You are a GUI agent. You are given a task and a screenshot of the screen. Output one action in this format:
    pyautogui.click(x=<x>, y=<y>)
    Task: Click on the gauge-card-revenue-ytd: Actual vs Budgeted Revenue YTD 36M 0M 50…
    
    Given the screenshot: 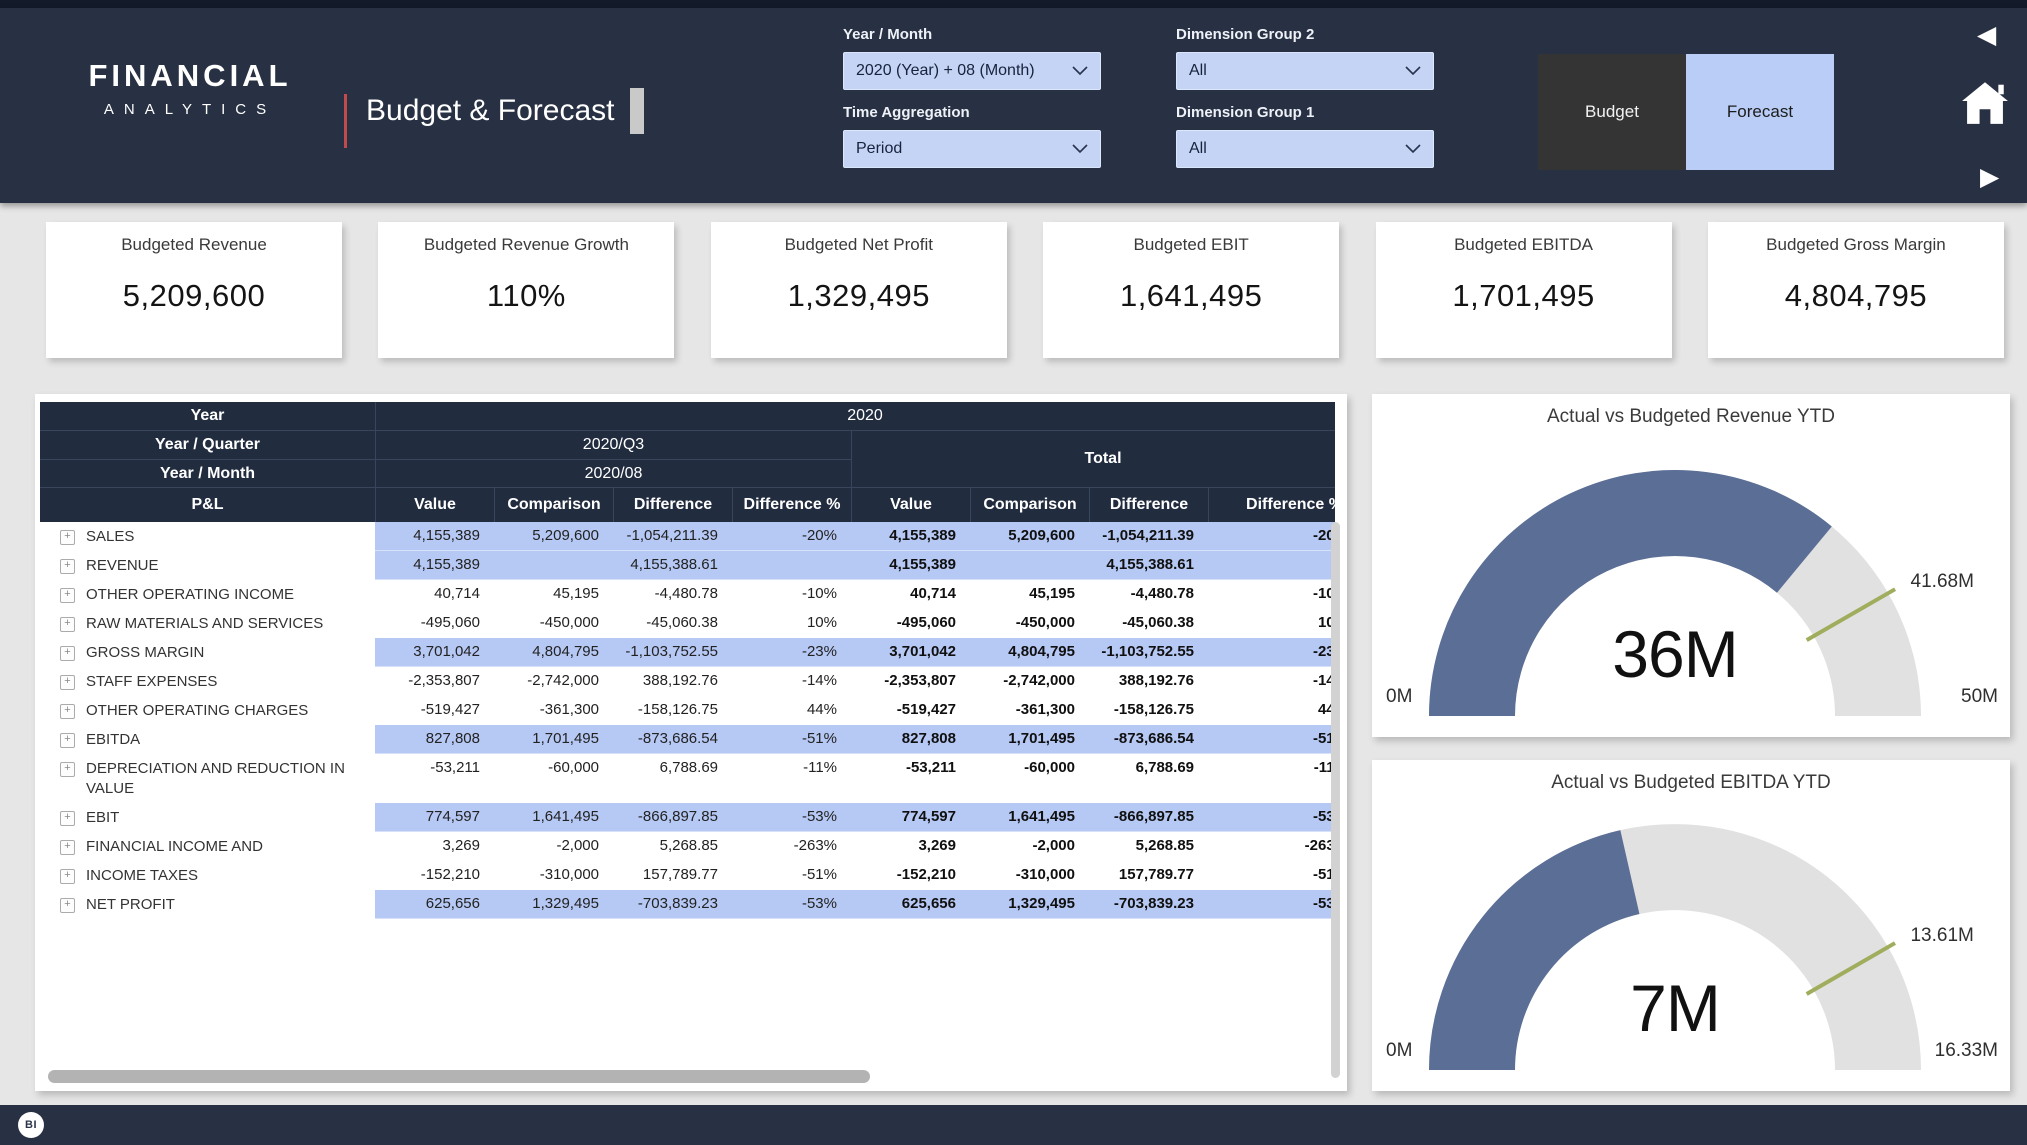 What is the action you would take?
    pyautogui.click(x=1691, y=565)
    